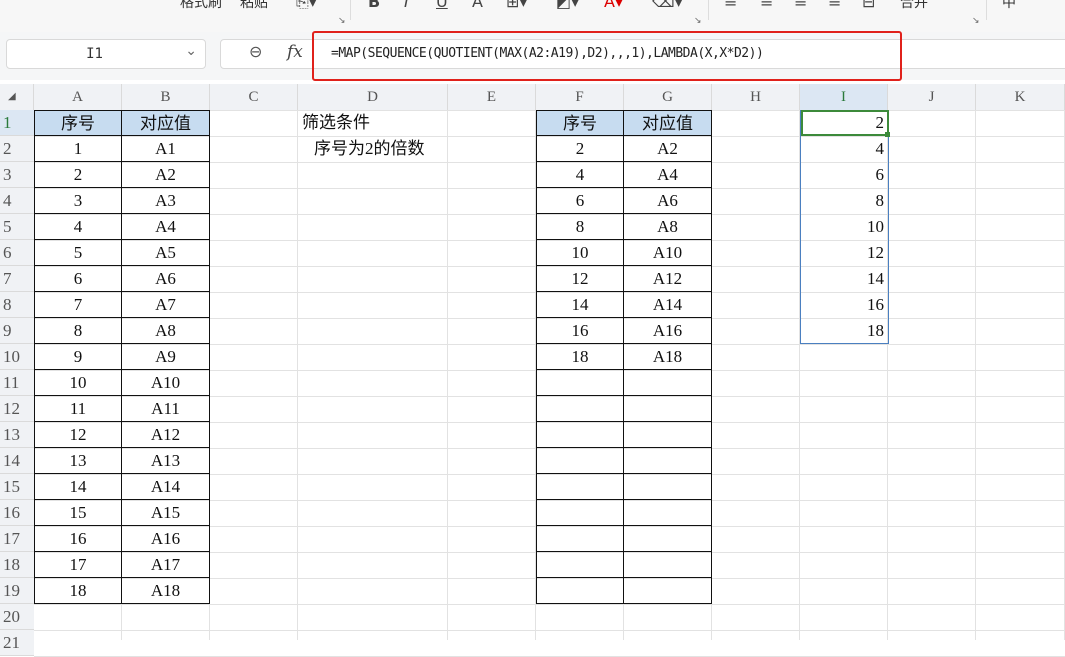 Image resolution: width=1065 pixels, height=657 pixels. What do you see at coordinates (78, 331) in the screenshot?
I see `table1-cell: 8` at bounding box center [78, 331].